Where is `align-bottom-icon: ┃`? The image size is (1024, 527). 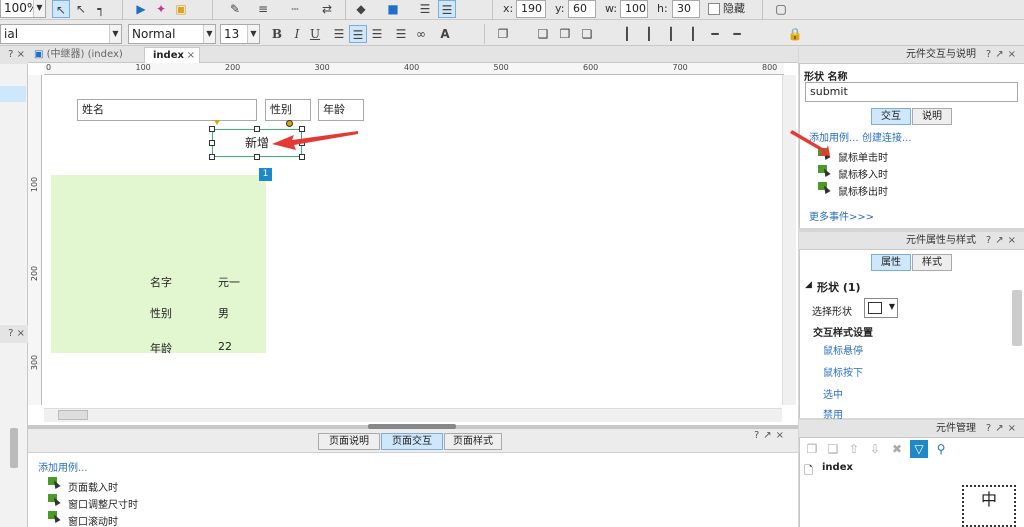 align-bottom-icon: ┃ is located at coordinates (693, 34).